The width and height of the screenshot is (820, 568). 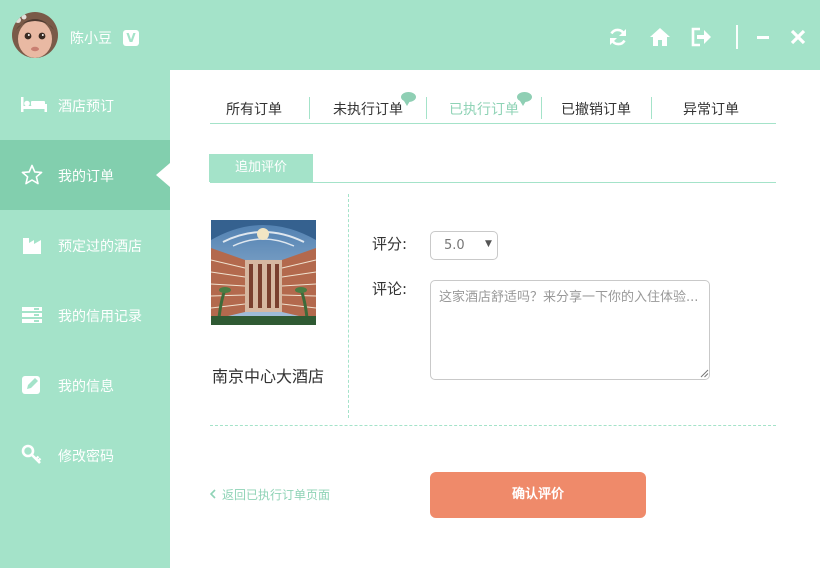 What do you see at coordinates (454, 245) in the screenshot?
I see `rating-value: 5.0` at bounding box center [454, 245].